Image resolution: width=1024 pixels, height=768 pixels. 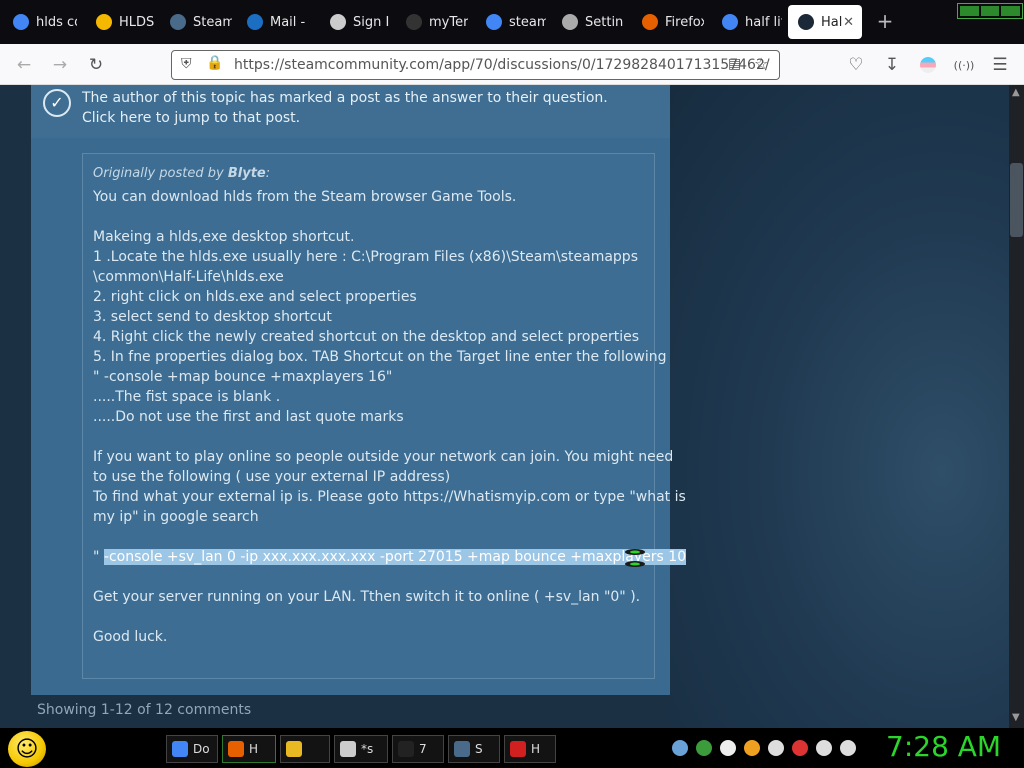 What do you see at coordinates (130, 637) in the screenshot?
I see `quote-line: Good luck.` at bounding box center [130, 637].